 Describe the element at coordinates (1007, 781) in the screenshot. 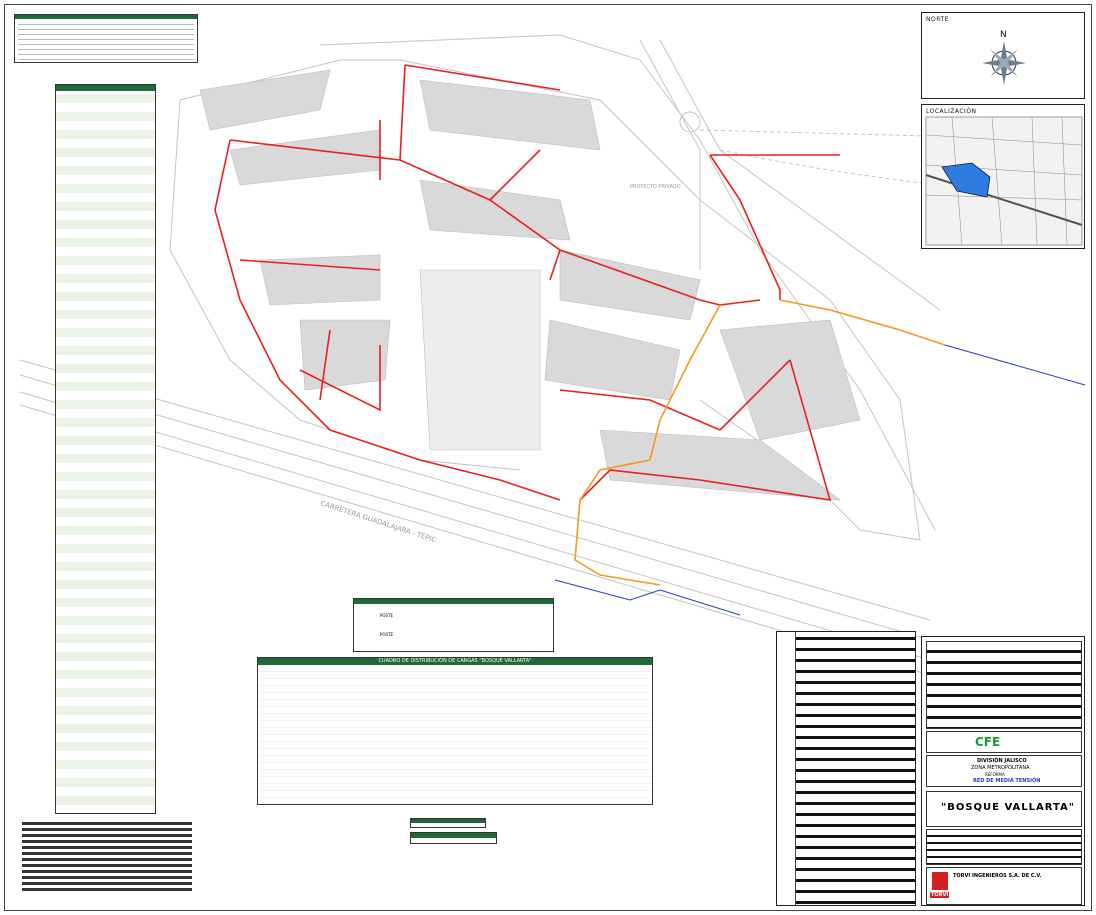

I see `network-label: RED DE MEDIA TENSIÓN` at that location.